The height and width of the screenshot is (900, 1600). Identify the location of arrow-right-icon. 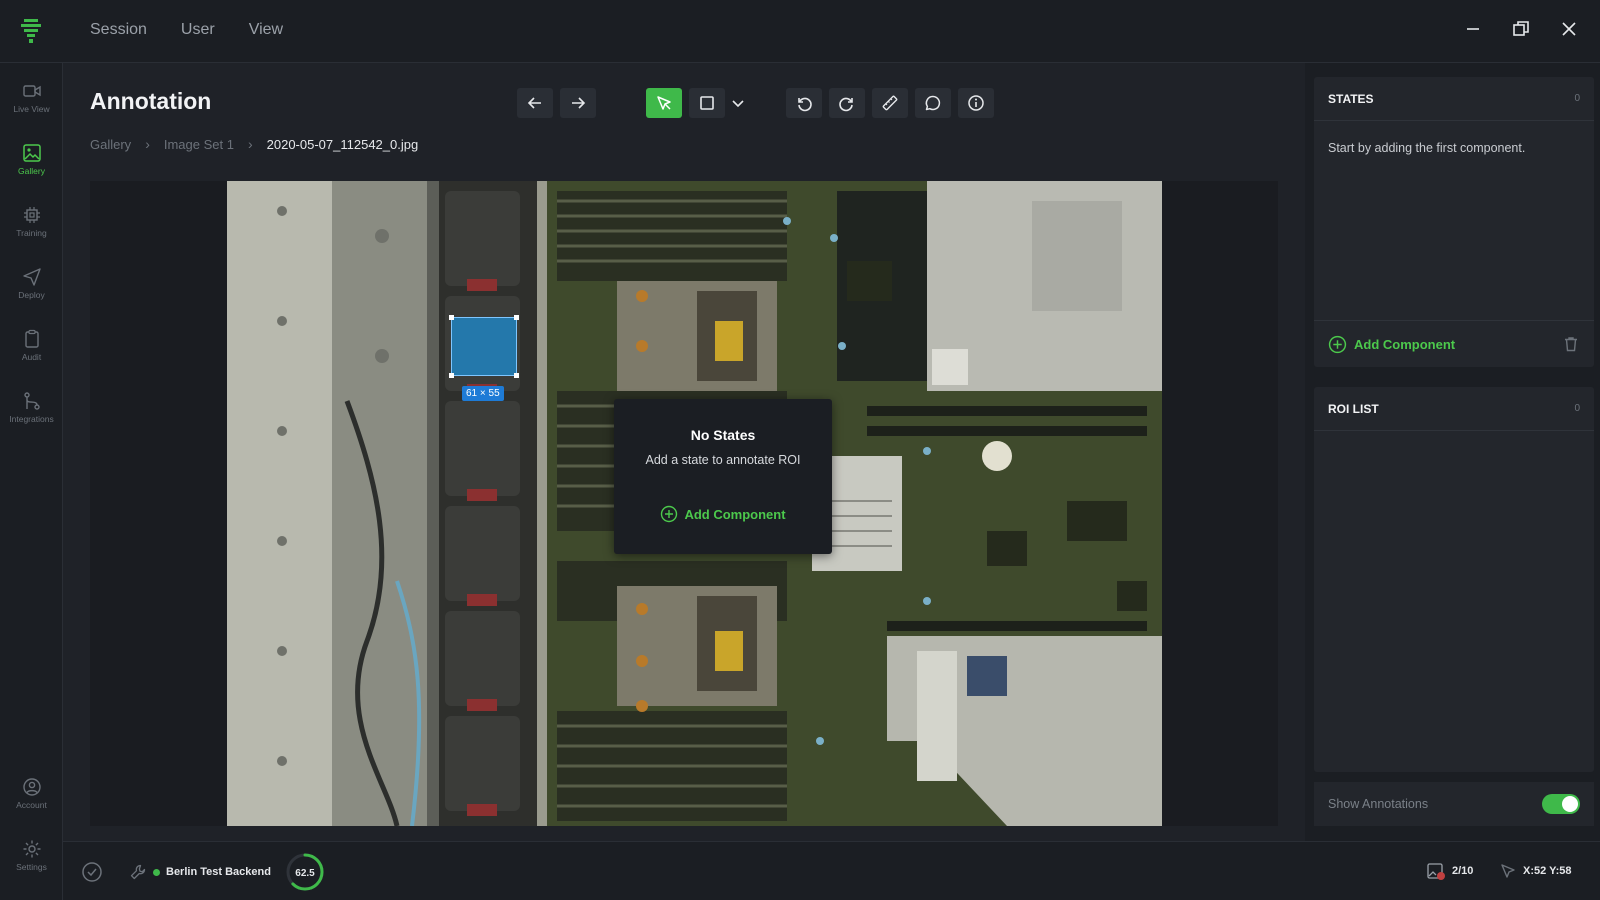
(579, 103).